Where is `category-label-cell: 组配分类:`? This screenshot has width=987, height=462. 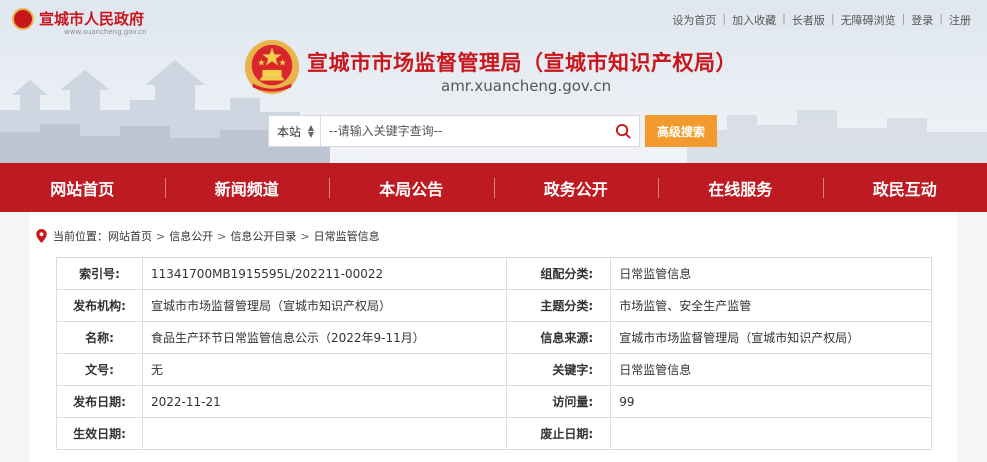 category-label-cell: 组配分类: is located at coordinates (559, 274).